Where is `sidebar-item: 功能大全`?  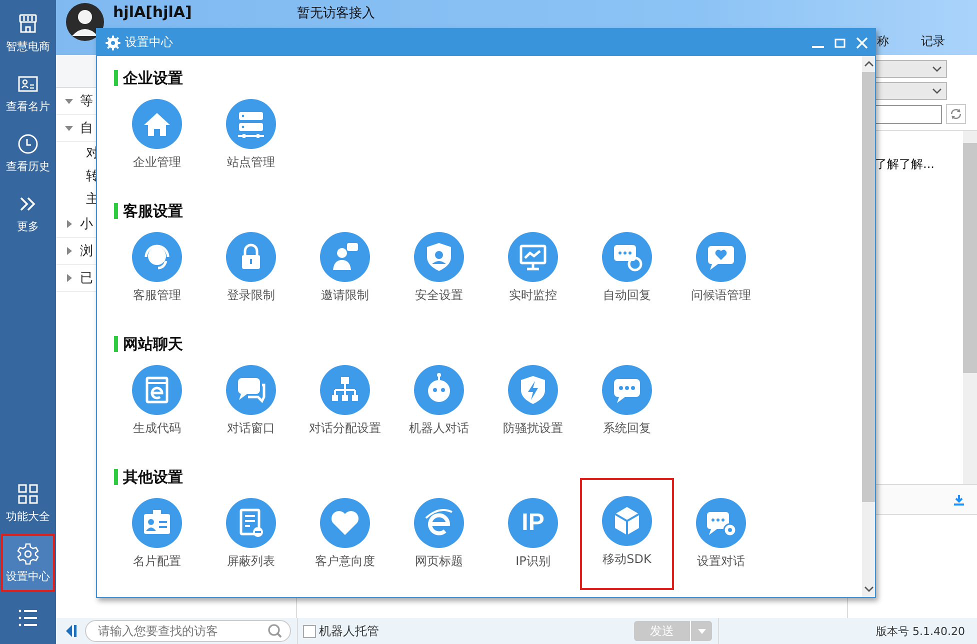
sidebar-item: 功能大全 is located at coordinates (28, 503).